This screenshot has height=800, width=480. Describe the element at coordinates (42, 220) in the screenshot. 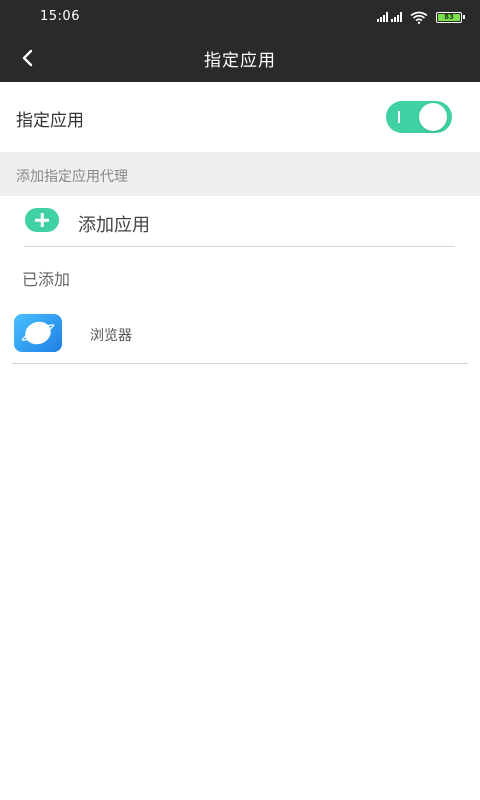

I see `plus-icon` at that location.